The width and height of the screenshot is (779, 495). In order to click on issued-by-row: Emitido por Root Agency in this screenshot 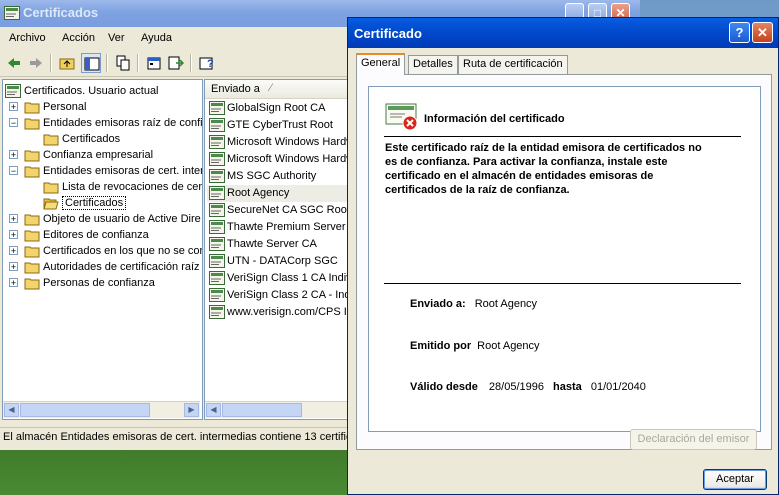, I will do `click(475, 346)`.